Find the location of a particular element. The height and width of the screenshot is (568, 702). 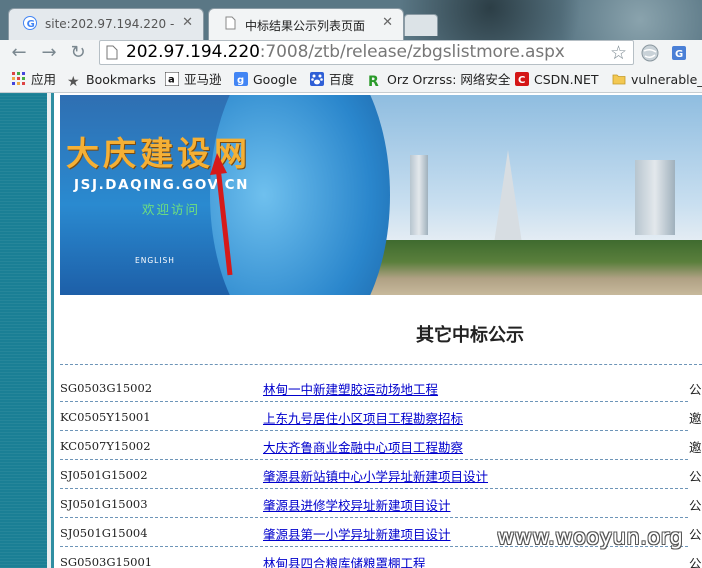

left-decorative-strip is located at coordinates (23, 330).